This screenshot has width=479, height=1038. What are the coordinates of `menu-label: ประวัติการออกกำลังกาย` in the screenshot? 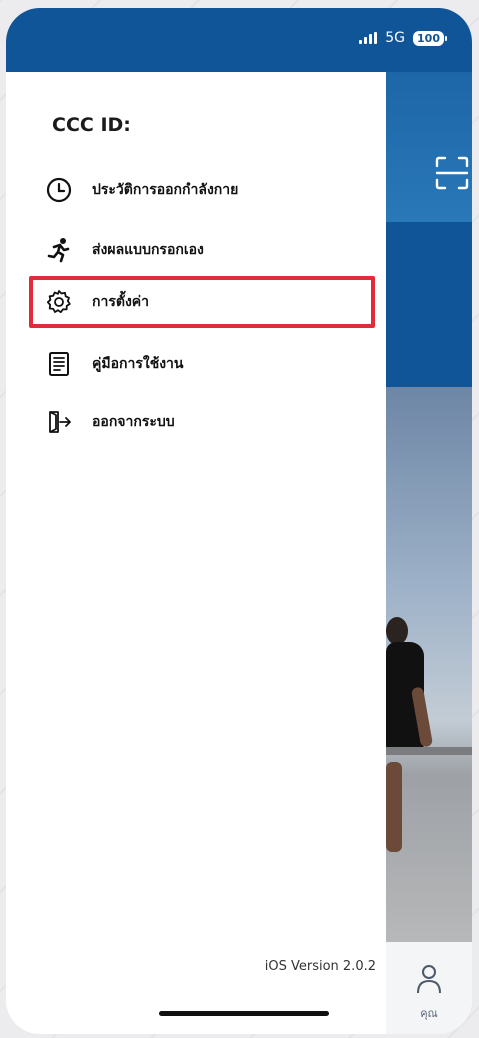 It's located at (165, 190).